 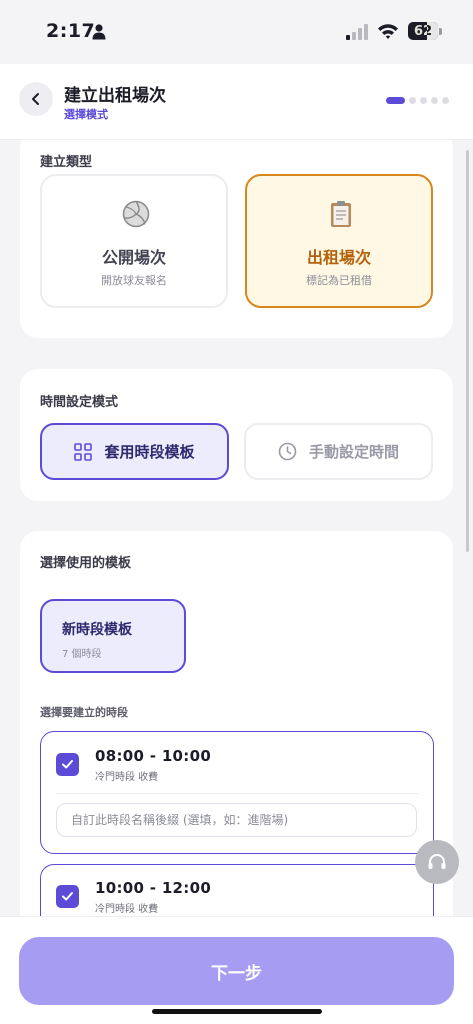 I want to click on next-step-button: 下一步, so click(x=236, y=971).